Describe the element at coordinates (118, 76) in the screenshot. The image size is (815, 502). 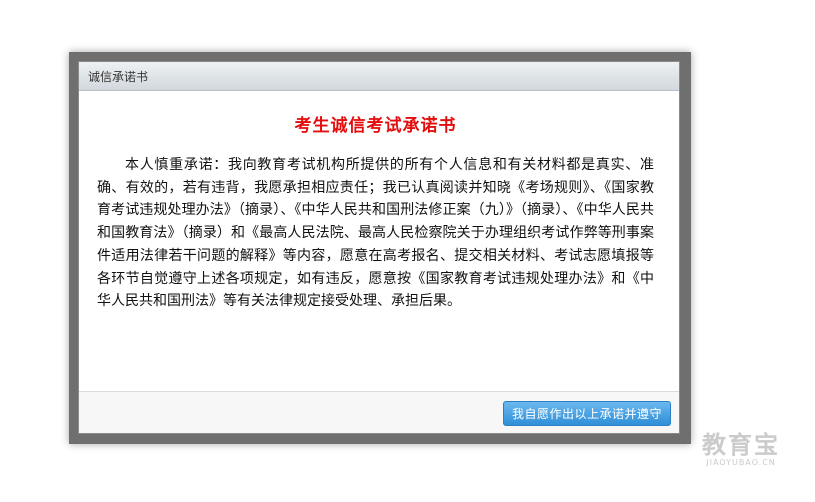
I see `dialog-title: 诚信承诺书` at that location.